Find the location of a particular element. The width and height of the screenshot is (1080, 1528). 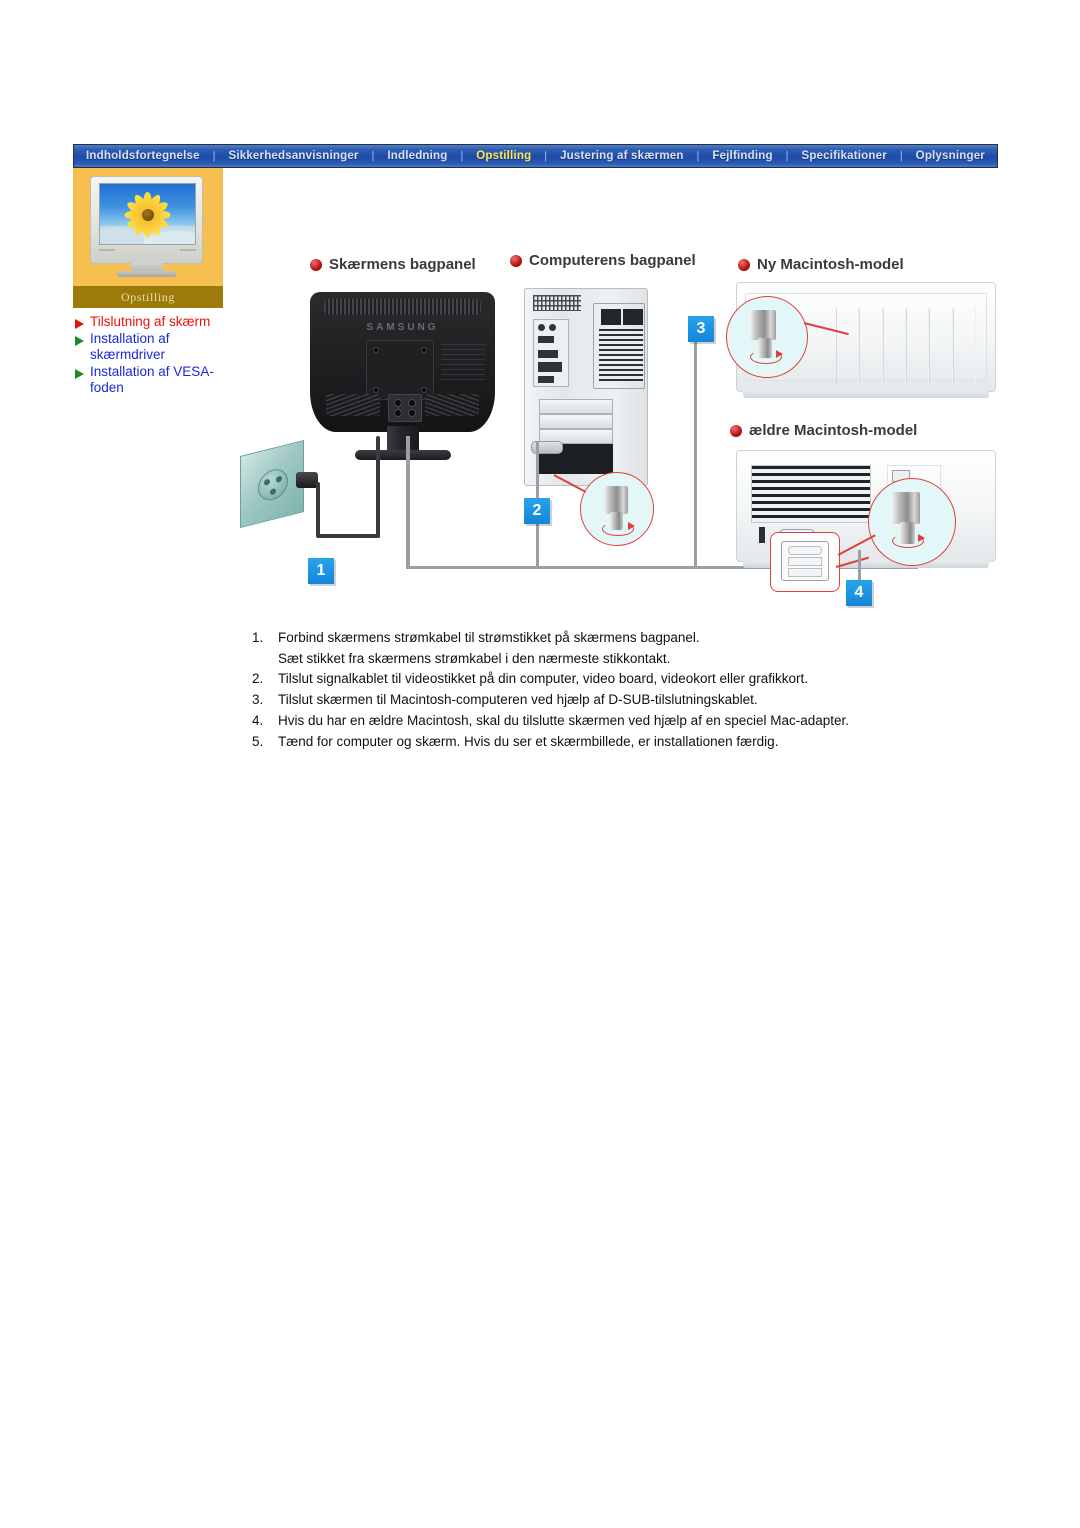

wall-outlet-illustration is located at coordinates (272, 484).